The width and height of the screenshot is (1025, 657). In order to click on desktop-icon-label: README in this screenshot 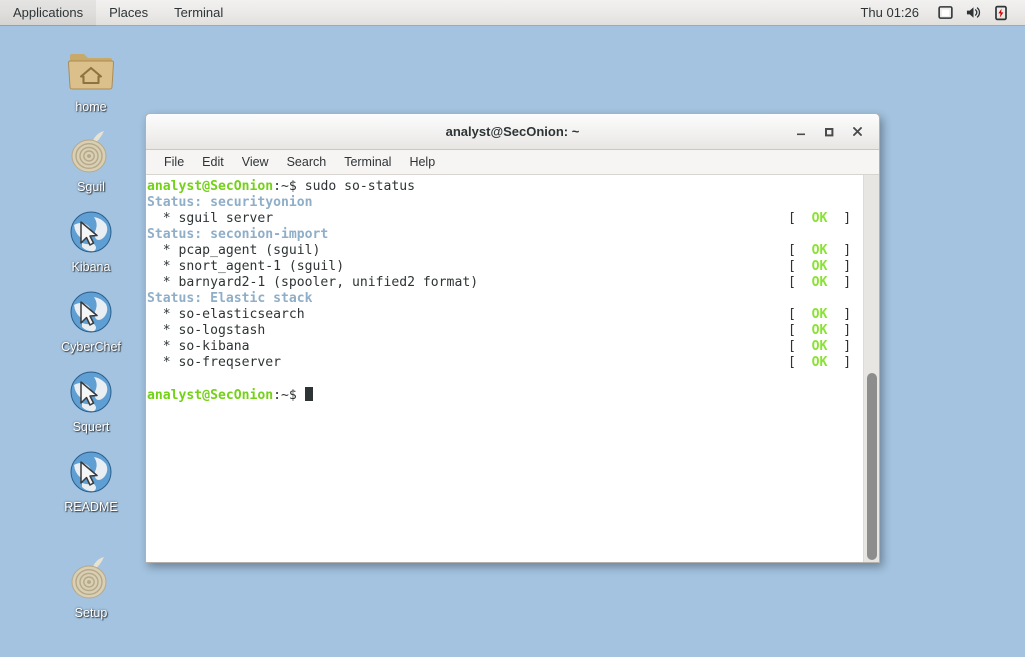, I will do `click(91, 507)`.